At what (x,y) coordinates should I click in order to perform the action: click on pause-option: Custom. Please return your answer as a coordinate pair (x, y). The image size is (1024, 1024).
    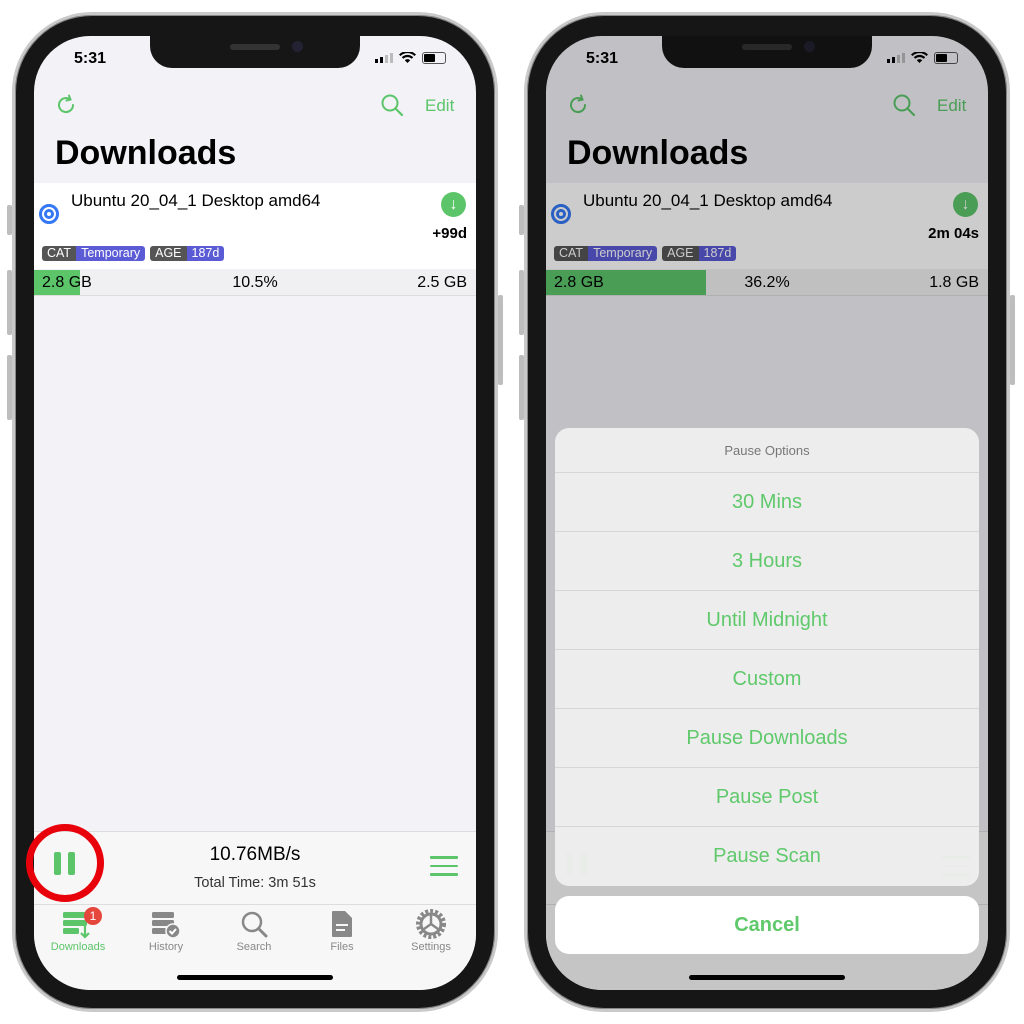
    Looking at the image, I should click on (767, 679).